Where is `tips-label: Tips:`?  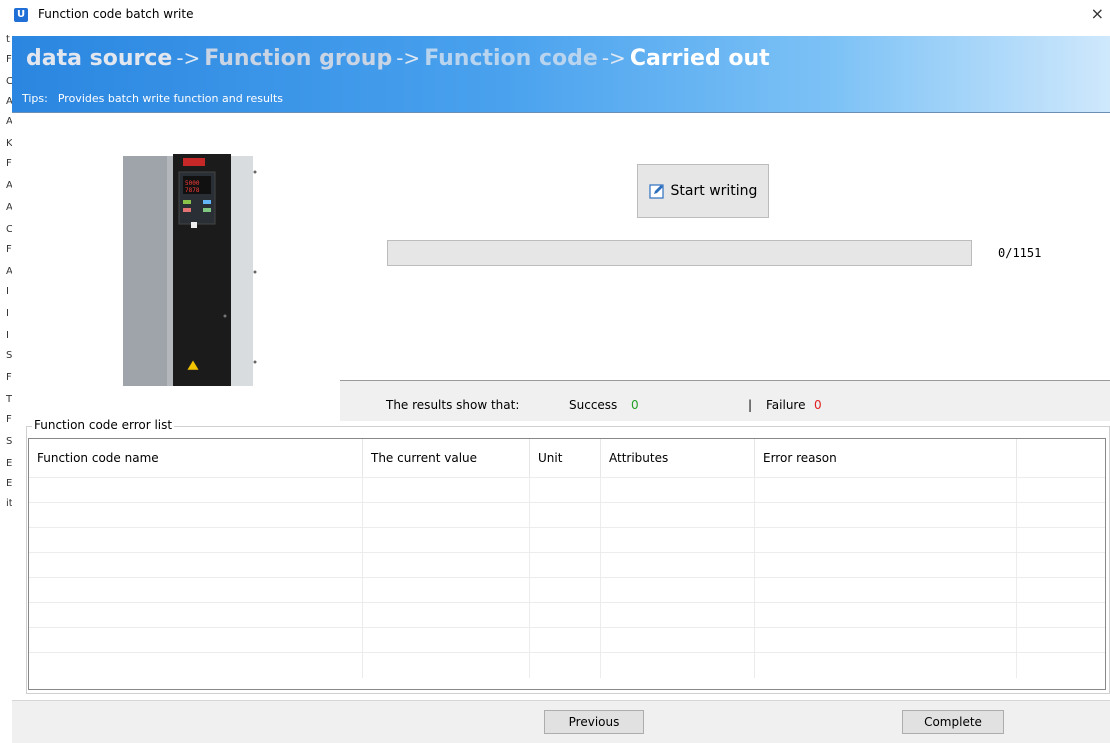
tips-label: Tips: is located at coordinates (35, 98).